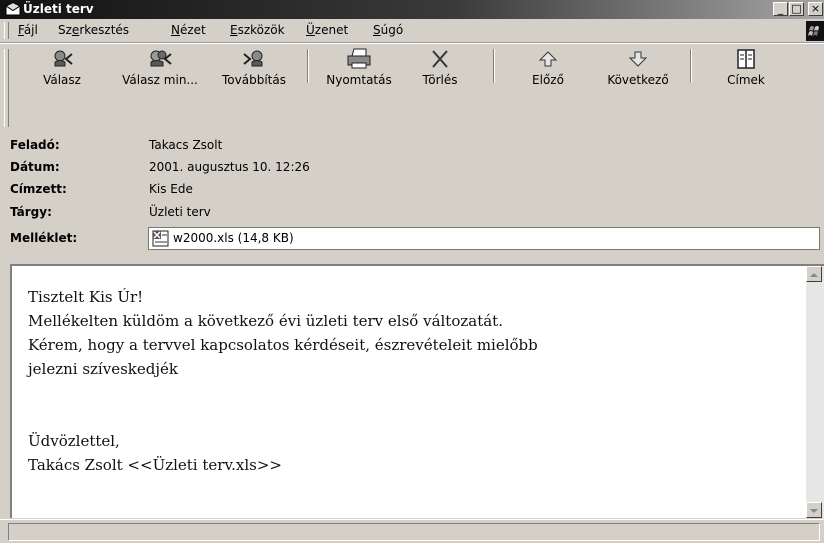  What do you see at coordinates (638, 80) in the screenshot?
I see `next-label: Következő` at bounding box center [638, 80].